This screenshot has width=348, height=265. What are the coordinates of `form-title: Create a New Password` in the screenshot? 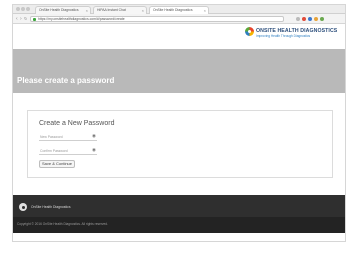 It's located at (77, 123).